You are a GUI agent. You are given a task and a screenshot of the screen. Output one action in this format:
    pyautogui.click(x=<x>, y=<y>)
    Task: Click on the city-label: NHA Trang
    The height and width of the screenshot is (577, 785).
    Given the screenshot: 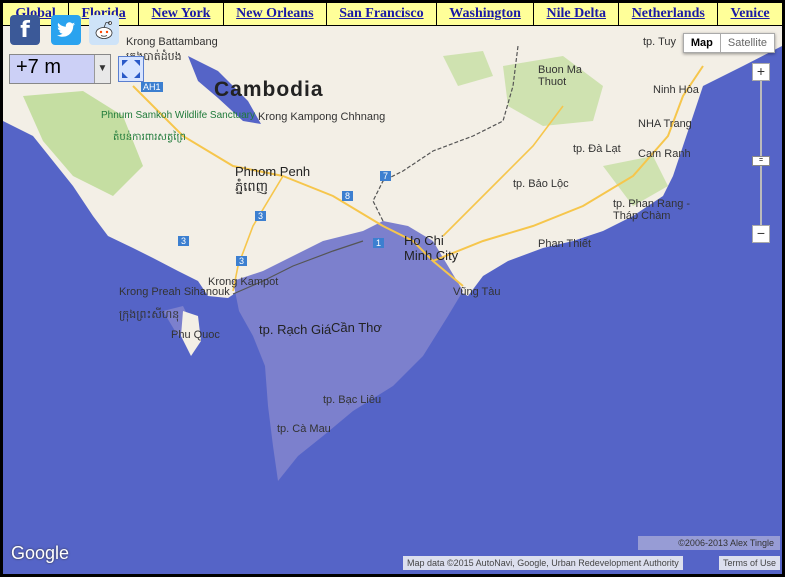 What is the action you would take?
    pyautogui.click(x=665, y=124)
    